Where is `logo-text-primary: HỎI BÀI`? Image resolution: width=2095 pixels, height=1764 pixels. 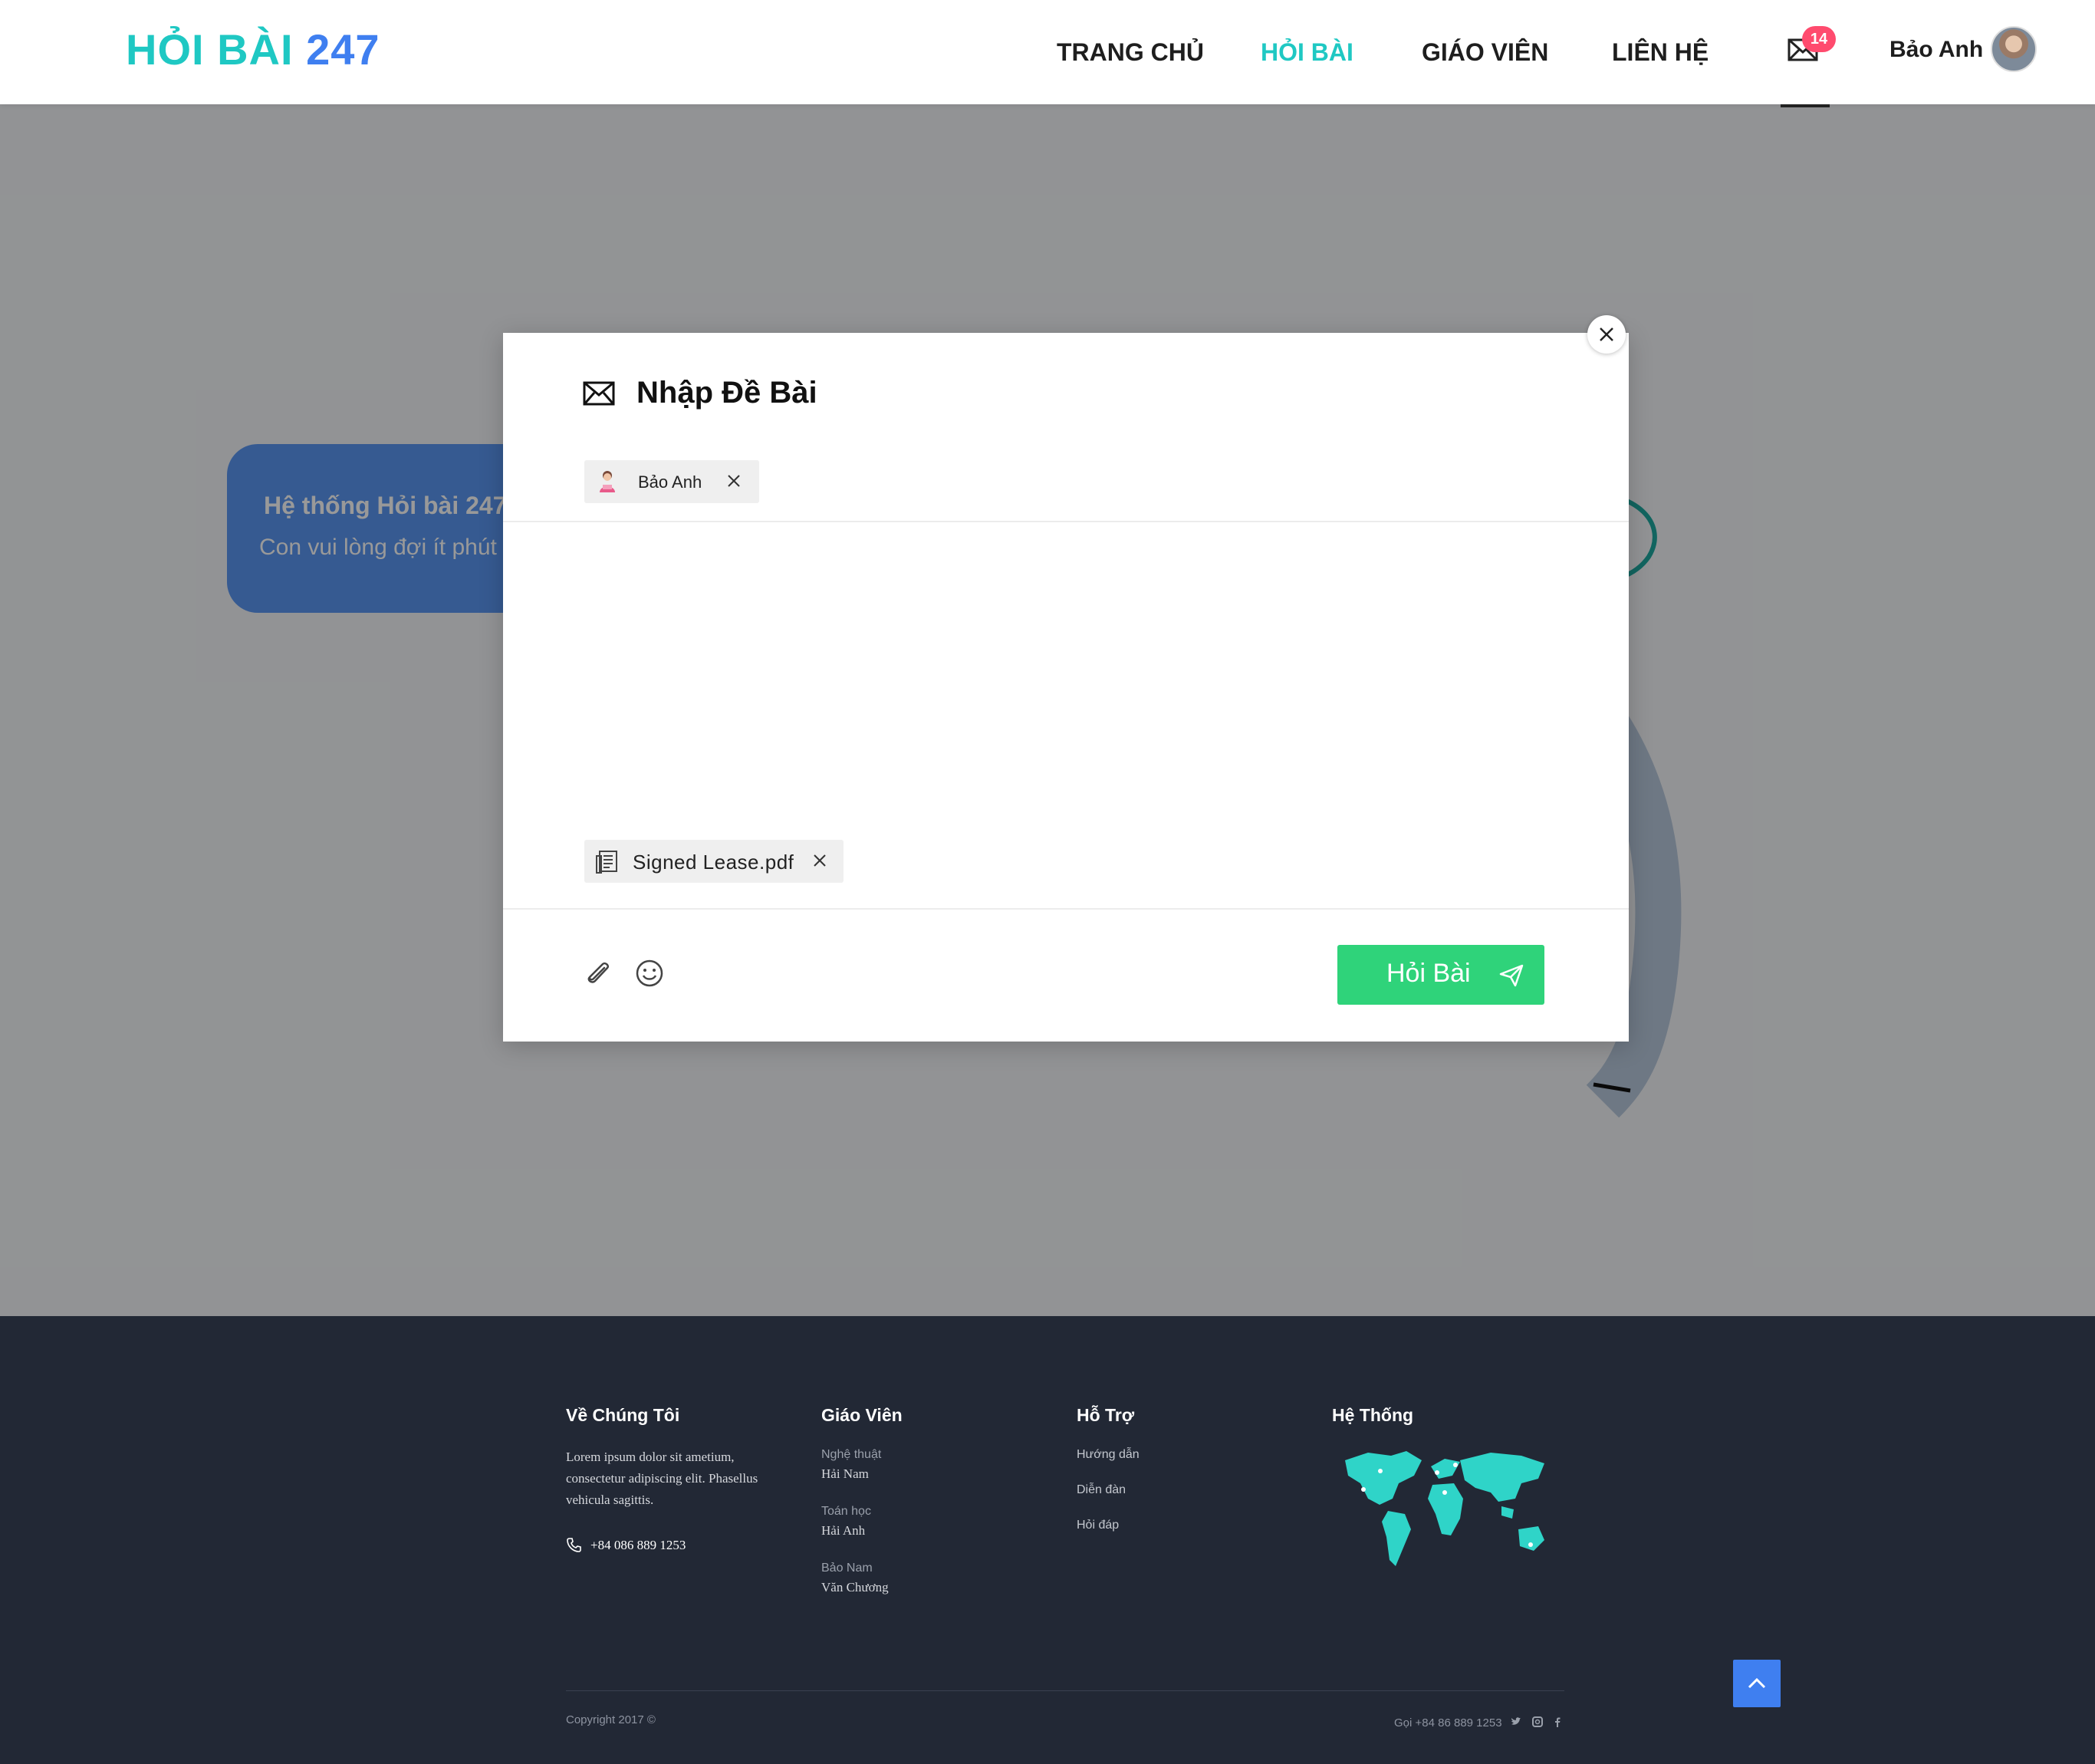 logo-text-primary: HỎI BÀI is located at coordinates (210, 49).